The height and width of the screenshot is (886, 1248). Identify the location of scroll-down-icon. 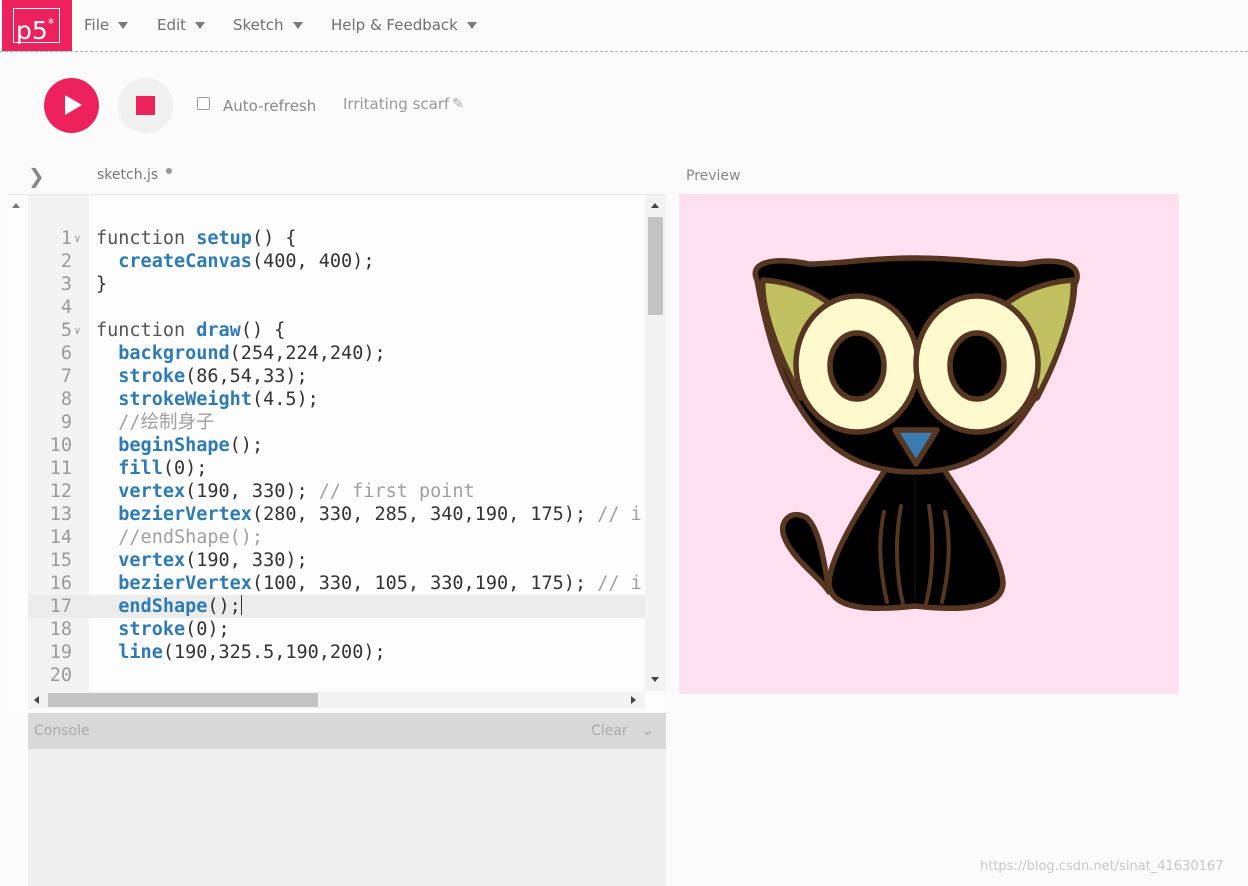
(655, 679).